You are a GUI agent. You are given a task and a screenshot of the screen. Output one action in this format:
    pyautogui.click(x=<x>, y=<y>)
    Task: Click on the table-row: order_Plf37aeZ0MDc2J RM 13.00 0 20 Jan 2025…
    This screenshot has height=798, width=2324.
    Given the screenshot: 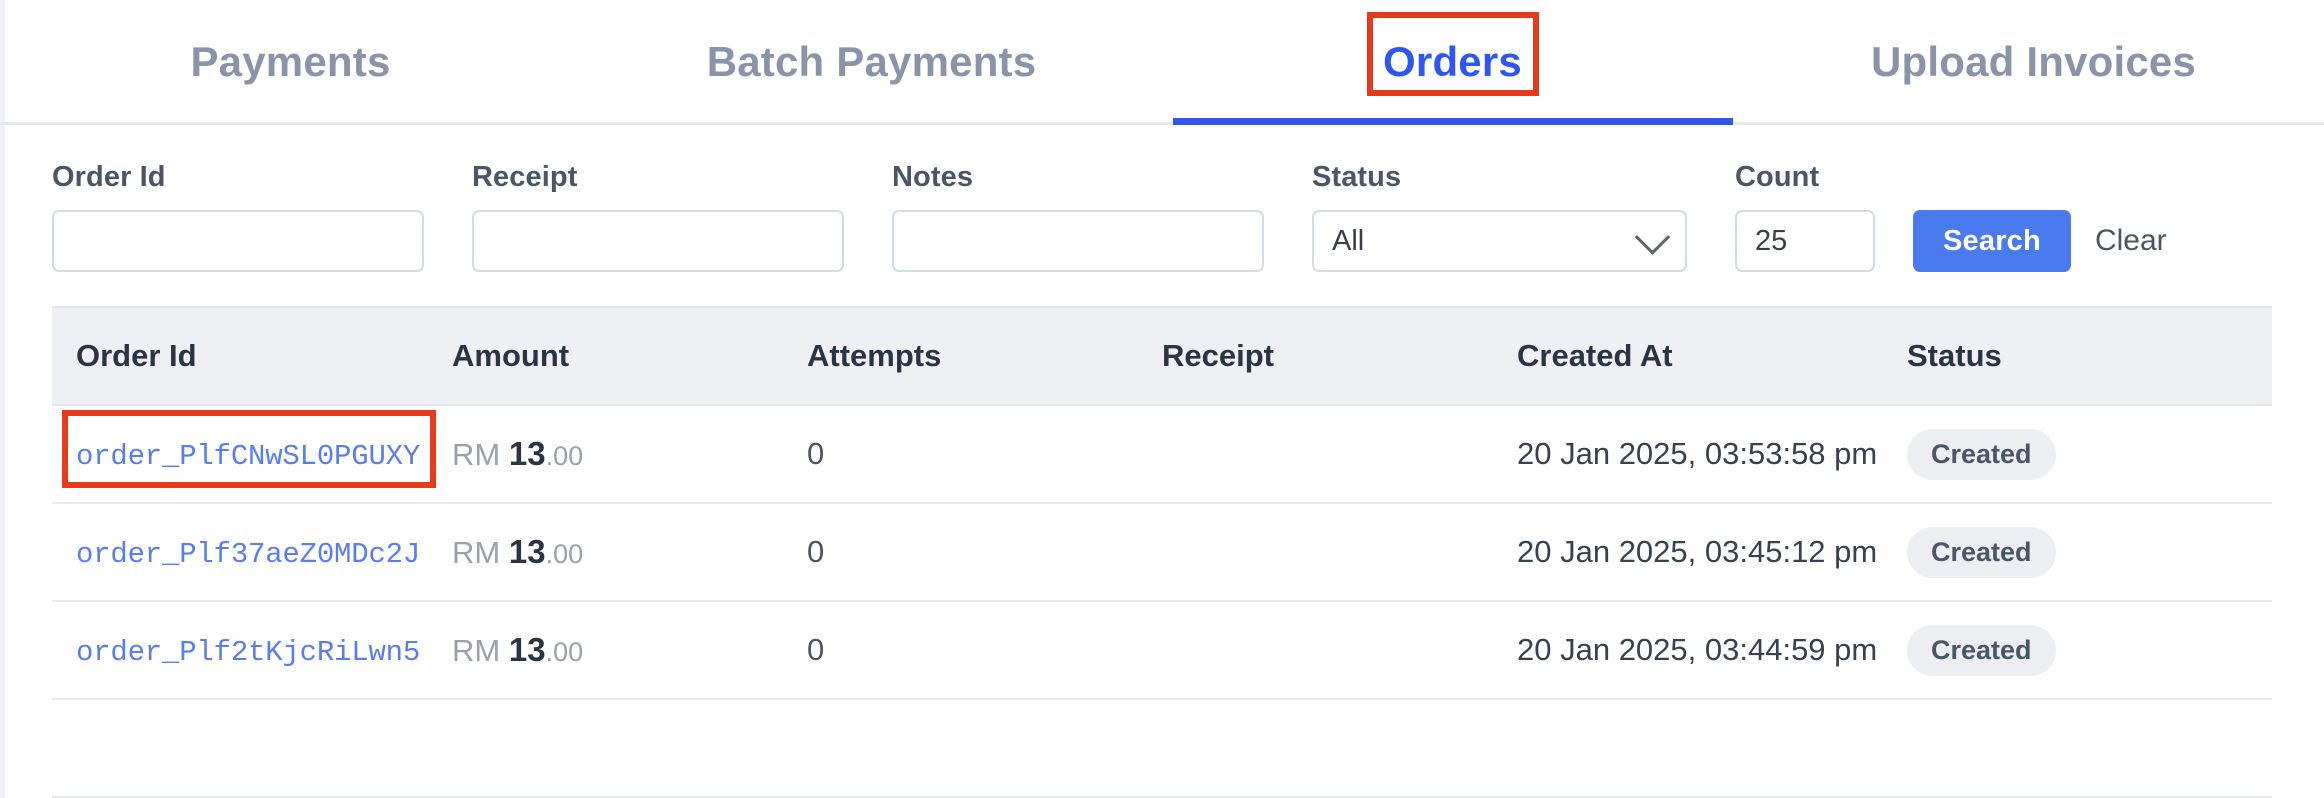 What is the action you would take?
    pyautogui.click(x=1162, y=552)
    